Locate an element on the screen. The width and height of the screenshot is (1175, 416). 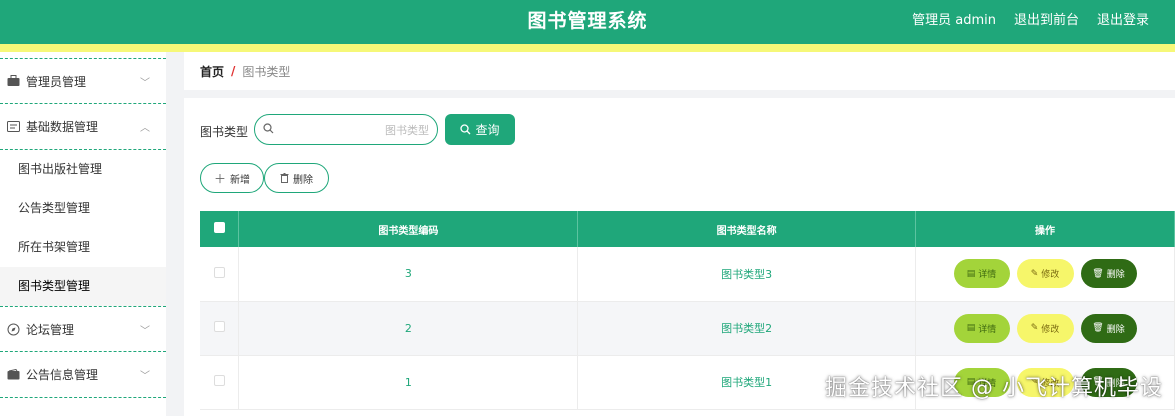
column-header-name: 图书类型名称 is located at coordinates (747, 229).